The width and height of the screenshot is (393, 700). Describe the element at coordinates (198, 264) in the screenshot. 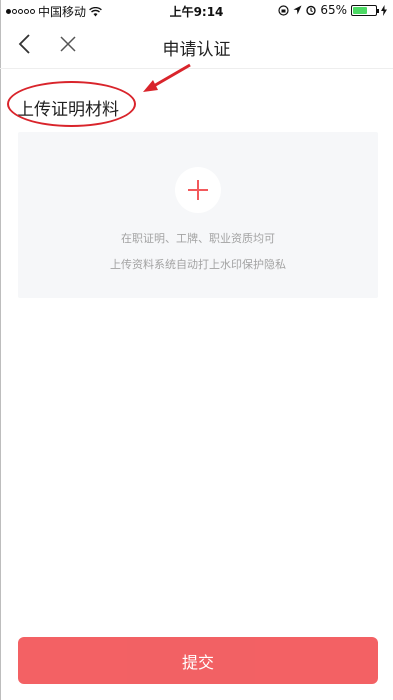

I see `upload-hint-line-2: 上传资料系统自动打上水印保护隐私` at that location.